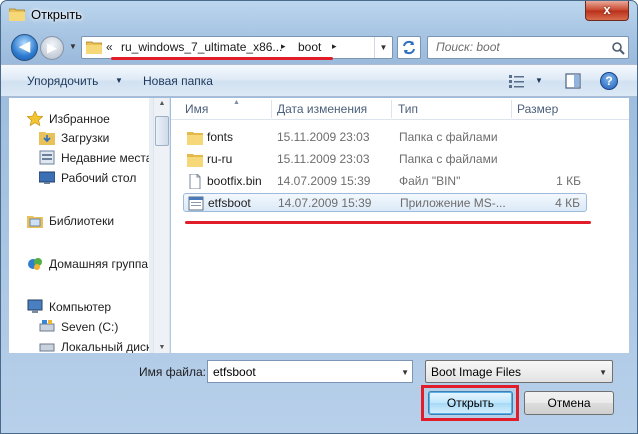 Image resolution: width=638 pixels, height=434 pixels. What do you see at coordinates (573, 81) in the screenshot?
I see `preview-pane-icon` at bounding box center [573, 81].